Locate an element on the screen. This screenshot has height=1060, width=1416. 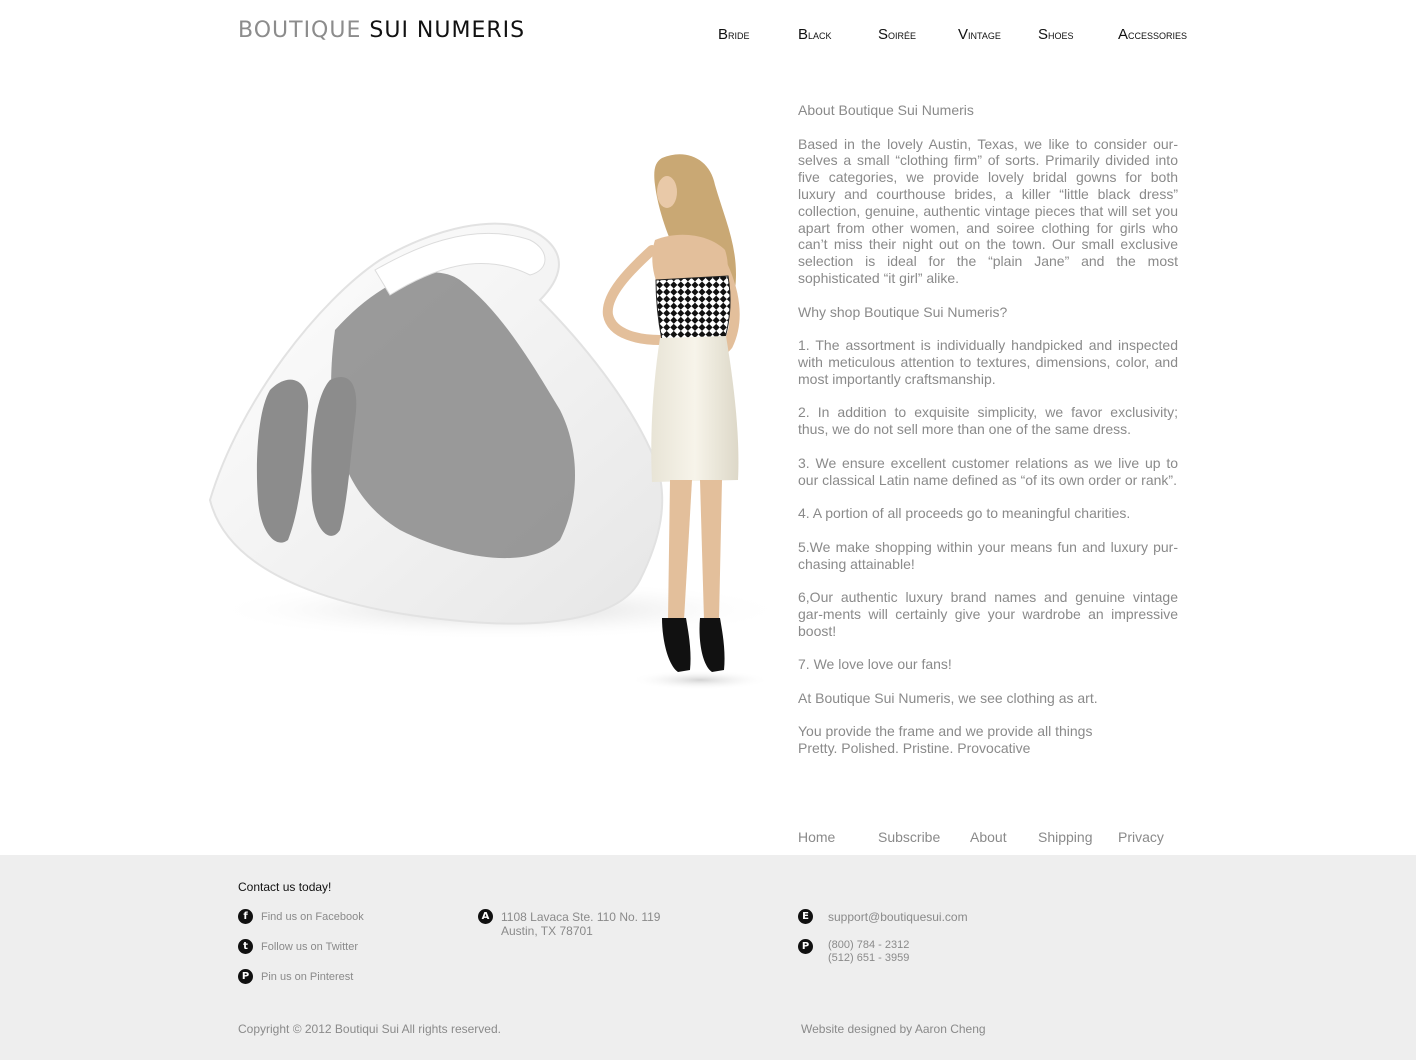
pinterest-label: Pin us on Pinterest is located at coordinates (307, 976).